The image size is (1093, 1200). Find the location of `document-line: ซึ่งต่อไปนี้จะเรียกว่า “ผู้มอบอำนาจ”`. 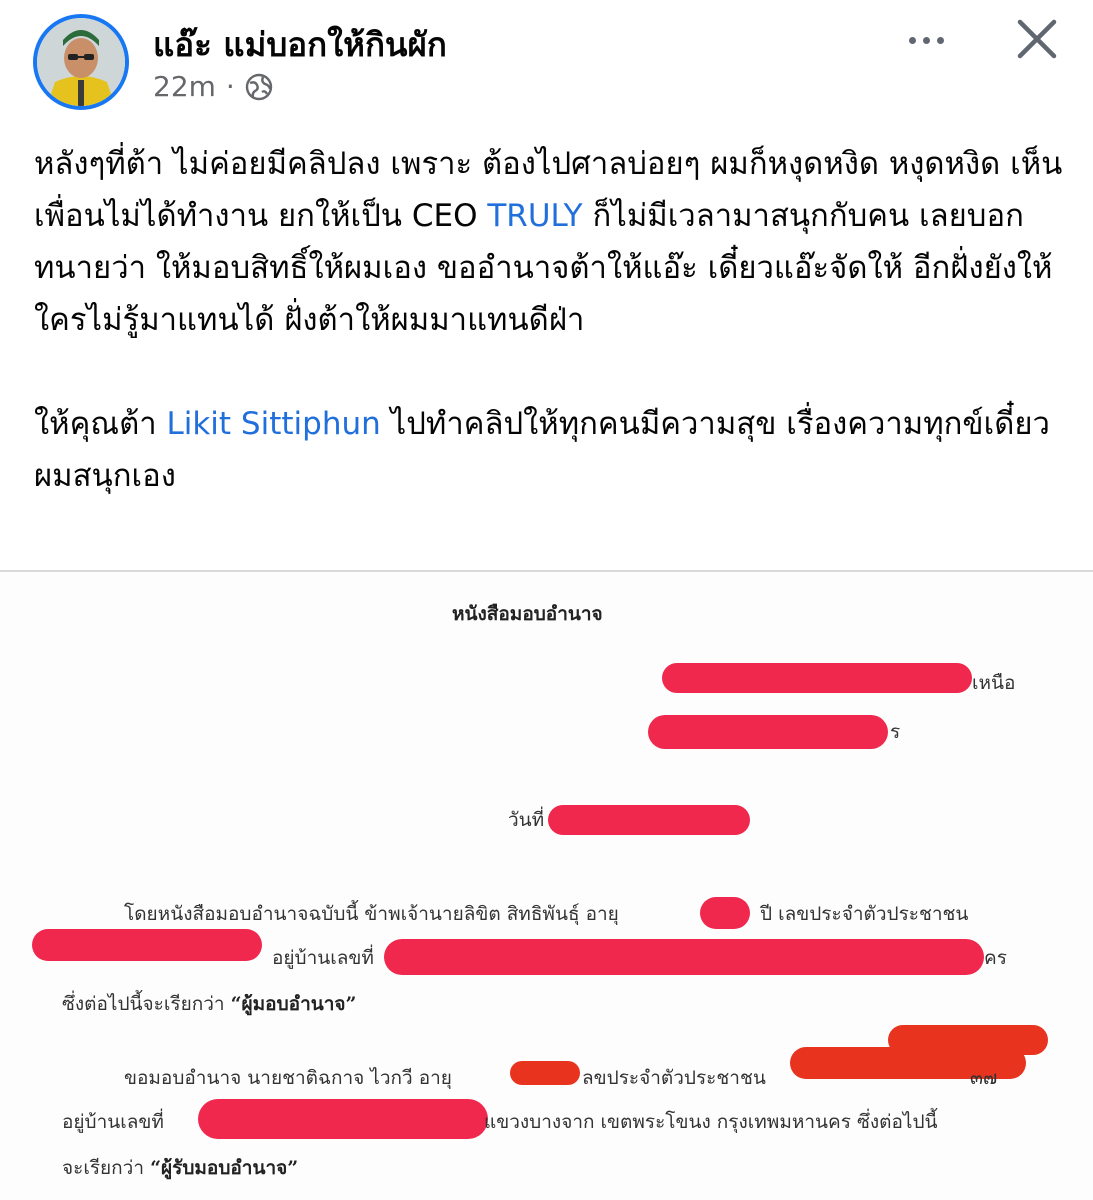

document-line: ซึ่งต่อไปนี้จะเรียกว่า “ผู้มอบอำนาจ” is located at coordinates (209, 1004).